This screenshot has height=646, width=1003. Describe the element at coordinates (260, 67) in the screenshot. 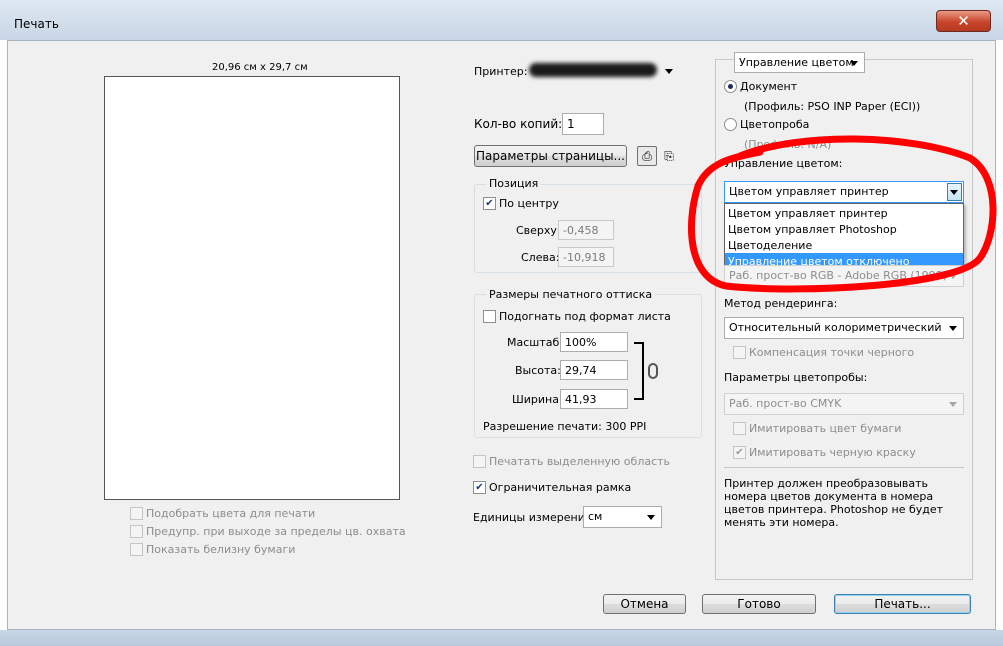

I see `paper-size-label: 20,96 см x 29,7 см` at that location.